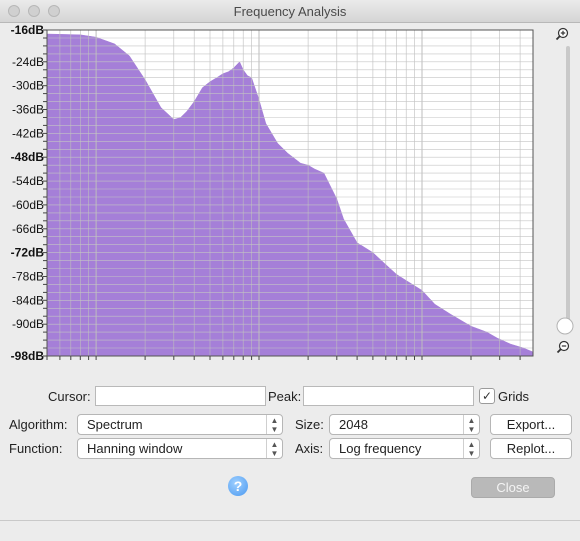  What do you see at coordinates (28, 324) in the screenshot?
I see `y-tick-label: -90dB` at bounding box center [28, 324].